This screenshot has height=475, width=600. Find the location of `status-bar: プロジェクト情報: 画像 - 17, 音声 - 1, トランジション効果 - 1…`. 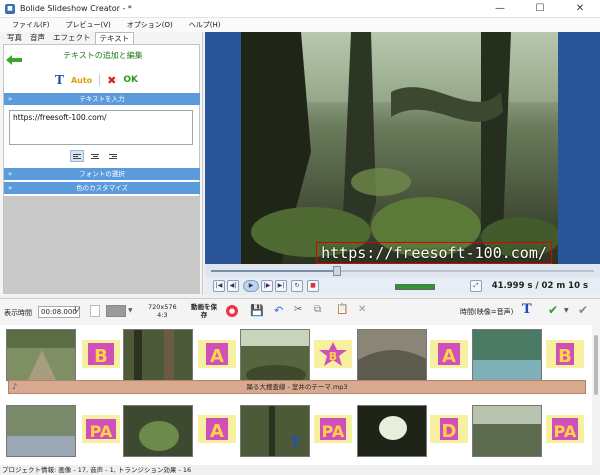

status-bar: プロジェクト情報: 画像 - 17, 音声 - 1, トランジション効果 - 1… is located at coordinates (300, 470).